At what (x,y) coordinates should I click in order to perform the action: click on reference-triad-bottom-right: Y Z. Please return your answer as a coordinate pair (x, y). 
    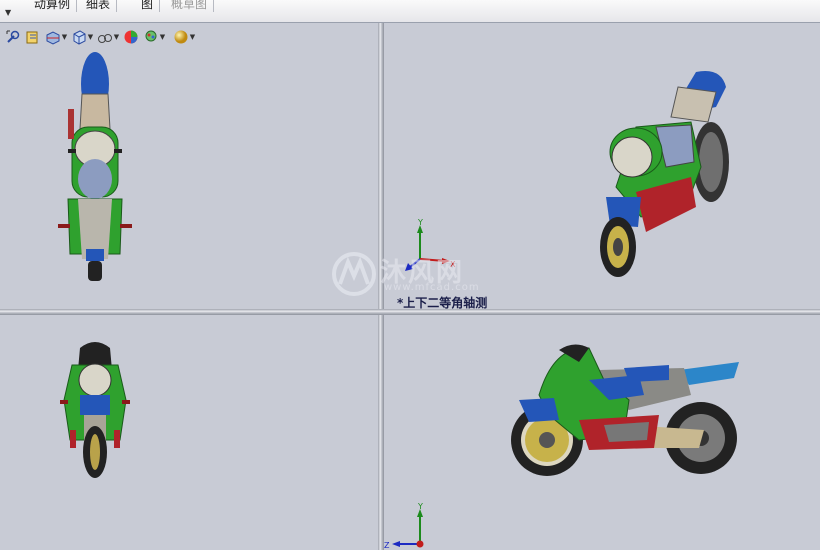
    Looking at the image, I should click on (404, 526).